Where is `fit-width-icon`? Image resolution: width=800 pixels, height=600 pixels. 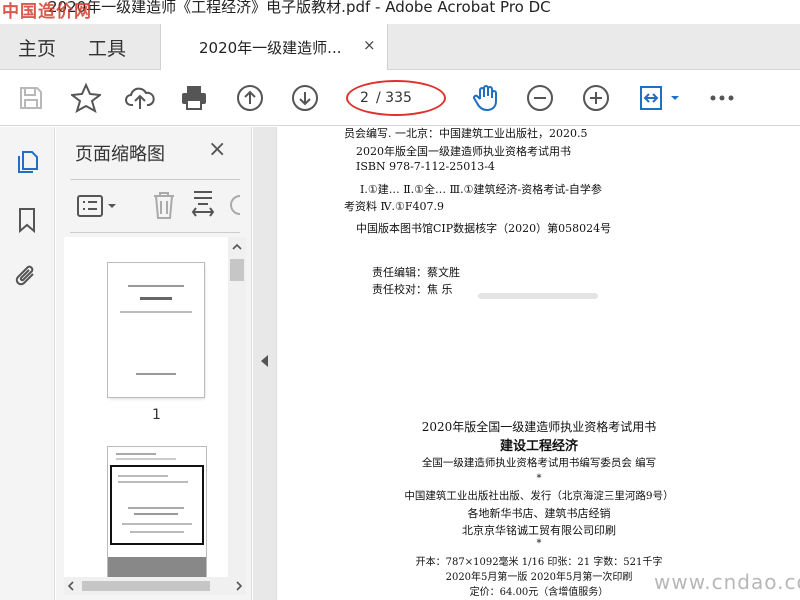 fit-width-icon is located at coordinates (204, 207).